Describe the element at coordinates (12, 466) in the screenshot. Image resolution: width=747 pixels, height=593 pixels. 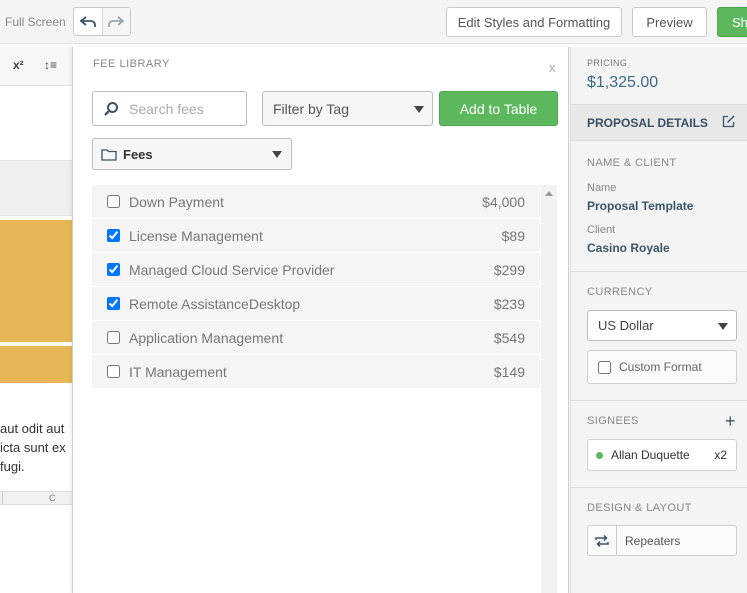
I see `paragraph-line: fugi.` at that location.